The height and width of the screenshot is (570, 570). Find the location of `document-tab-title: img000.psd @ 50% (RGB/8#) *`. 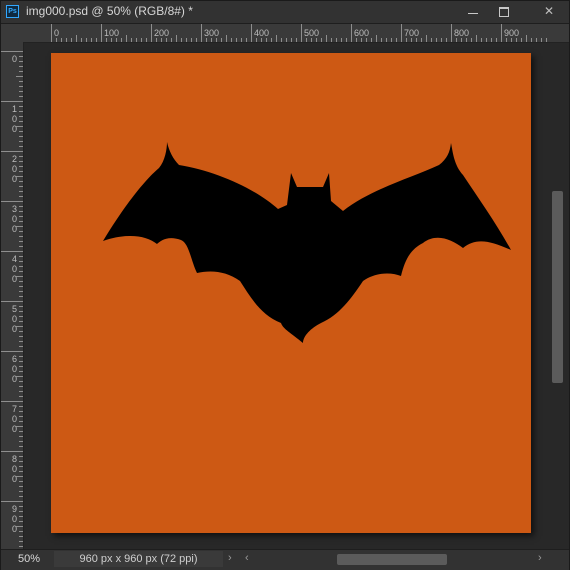

document-tab-title: img000.psd @ 50% (RGB/8#) * is located at coordinates (109, 11).